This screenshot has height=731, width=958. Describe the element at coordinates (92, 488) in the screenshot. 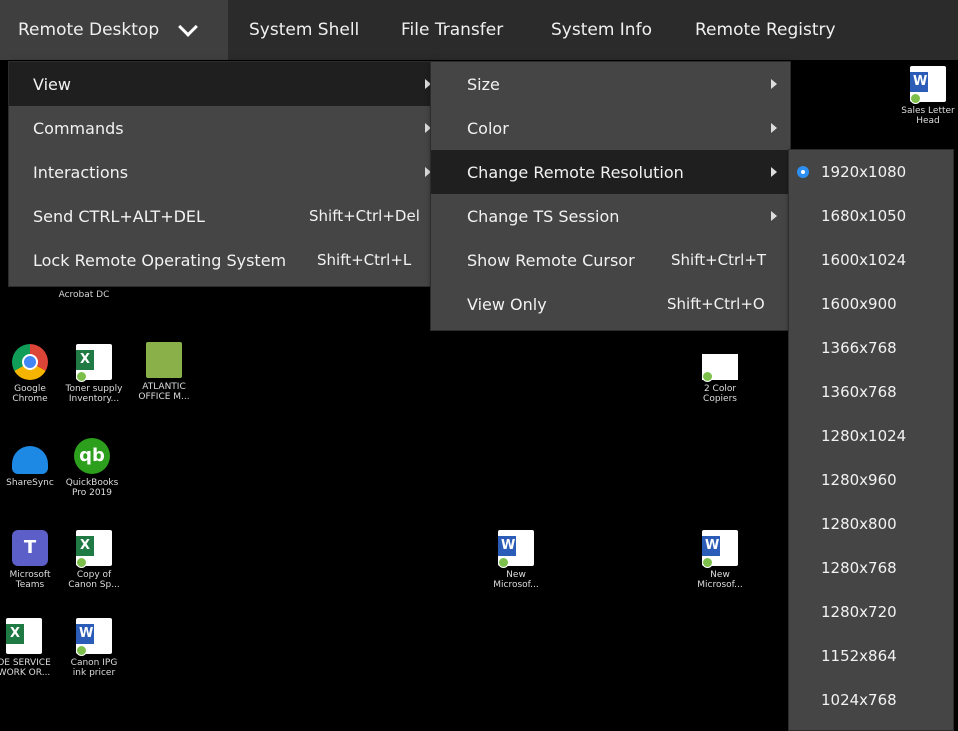

I see `desktop-icon-label: QuickBooks Pro 2019` at that location.